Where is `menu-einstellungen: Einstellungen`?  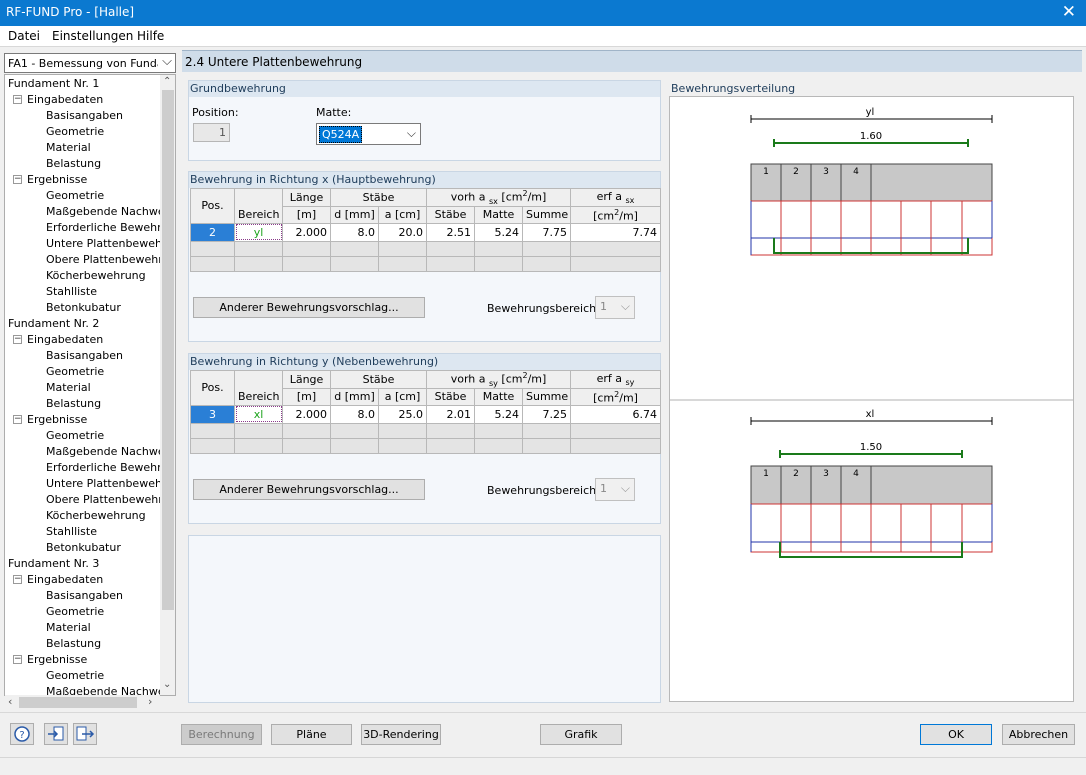
menu-einstellungen: Einstellungen is located at coordinates (92, 36).